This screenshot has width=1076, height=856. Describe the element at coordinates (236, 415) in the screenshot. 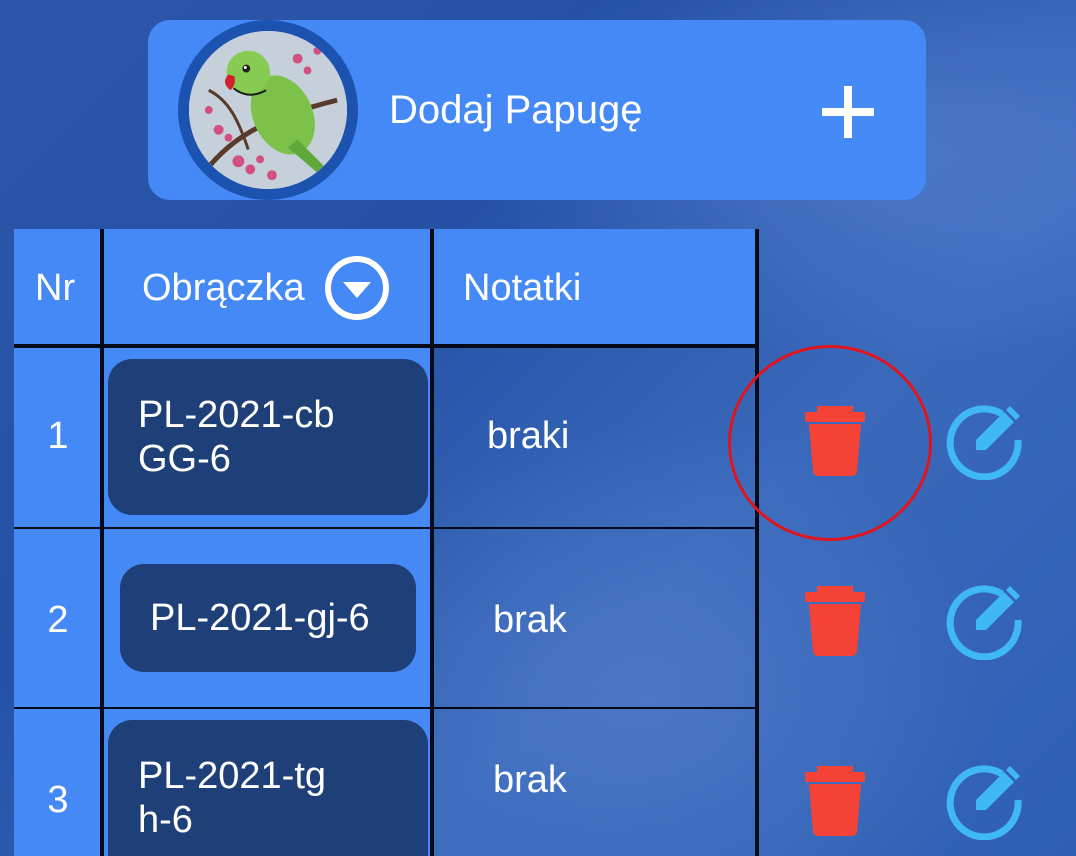

I see `ring-text-line1: PL-2021-cb` at that location.